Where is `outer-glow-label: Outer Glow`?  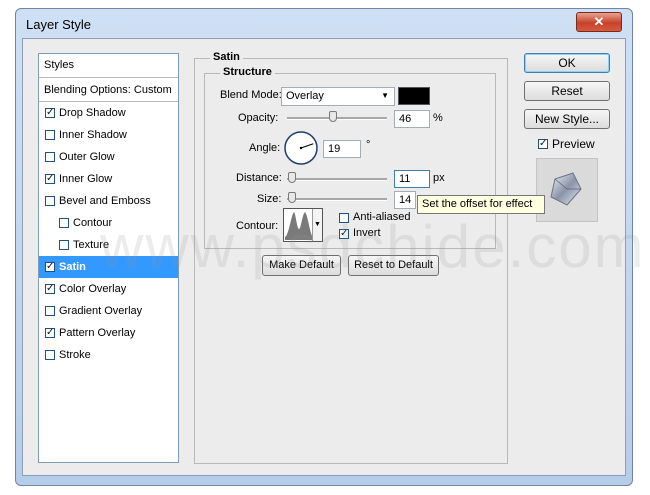
outer-glow-label: Outer Glow is located at coordinates (87, 157).